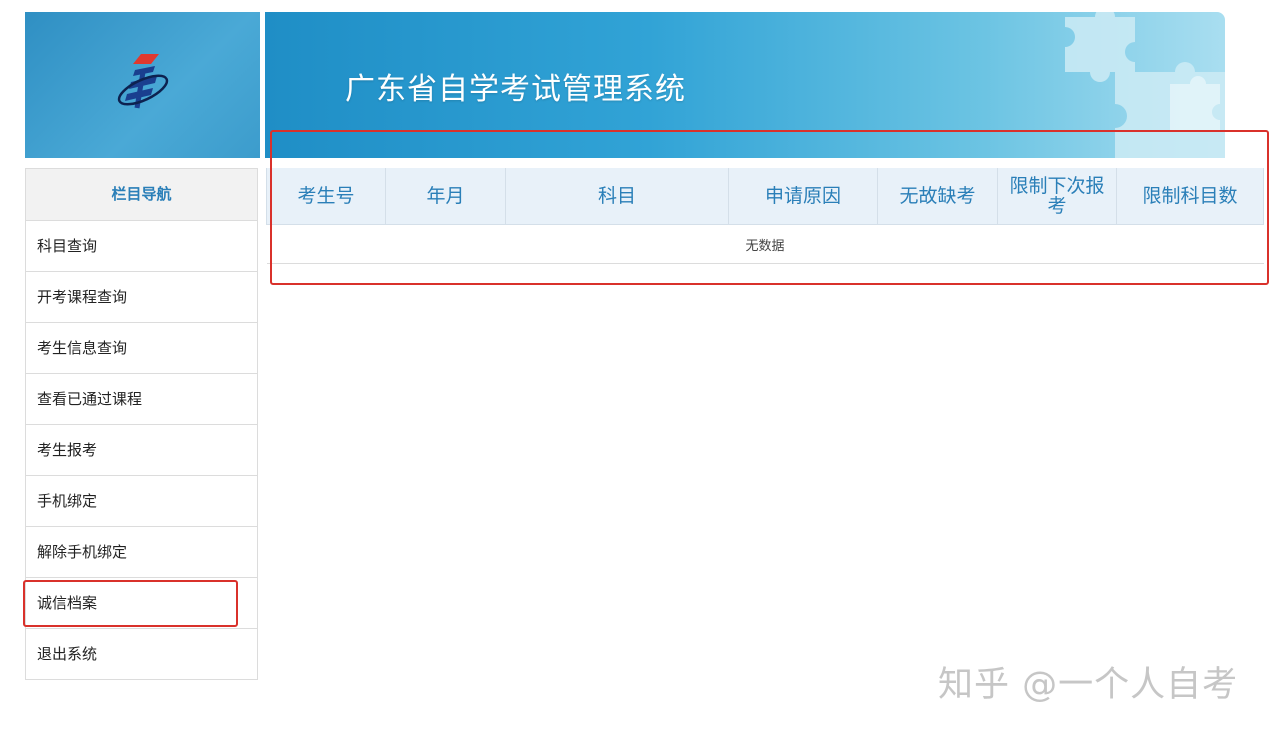  I want to click on empty-message: 无数据, so click(765, 244).